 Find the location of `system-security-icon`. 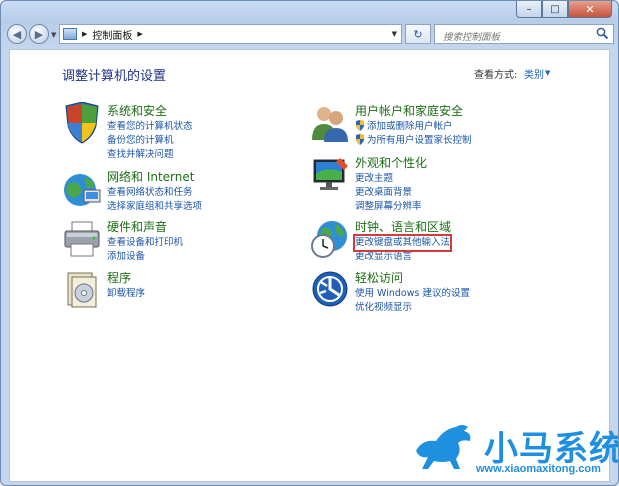

system-security-icon is located at coordinates (82, 123).